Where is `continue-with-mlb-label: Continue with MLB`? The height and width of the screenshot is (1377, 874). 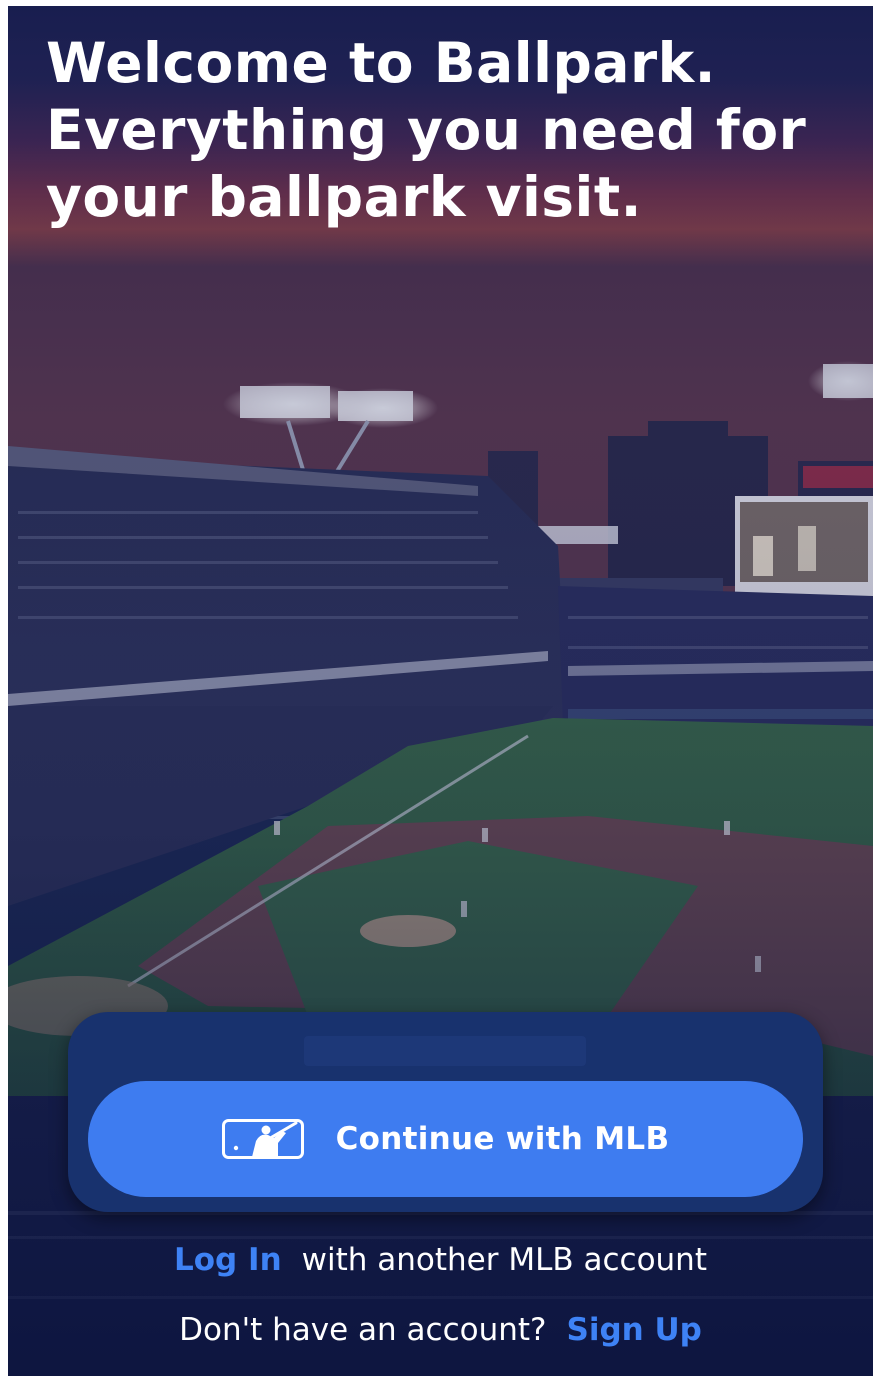
continue-with-mlb-label: Continue with MLB is located at coordinates (502, 1139).